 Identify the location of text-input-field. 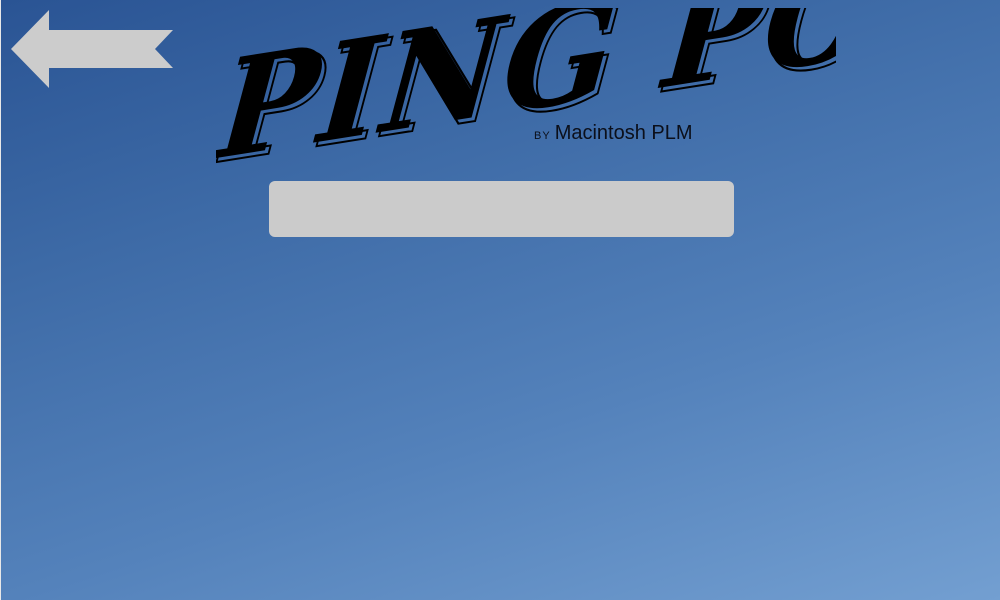
(501, 209).